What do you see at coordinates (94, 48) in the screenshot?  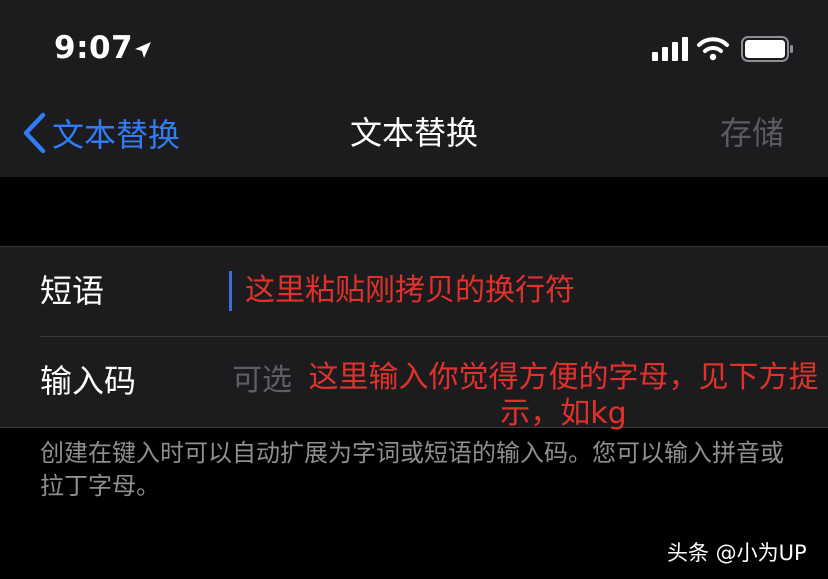 I see `status-time: 9:07` at bounding box center [94, 48].